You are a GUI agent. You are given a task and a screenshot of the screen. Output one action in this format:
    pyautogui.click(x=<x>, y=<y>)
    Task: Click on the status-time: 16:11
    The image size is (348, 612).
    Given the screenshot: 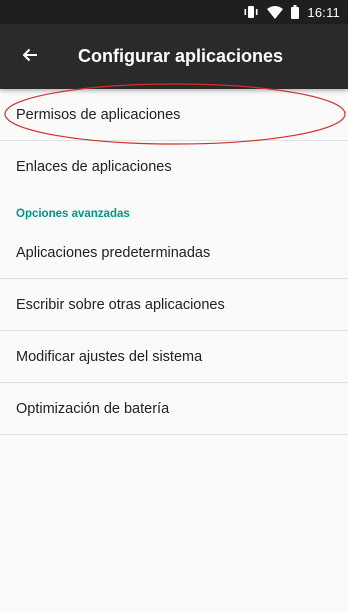 What is the action you would take?
    pyautogui.click(x=323, y=12)
    